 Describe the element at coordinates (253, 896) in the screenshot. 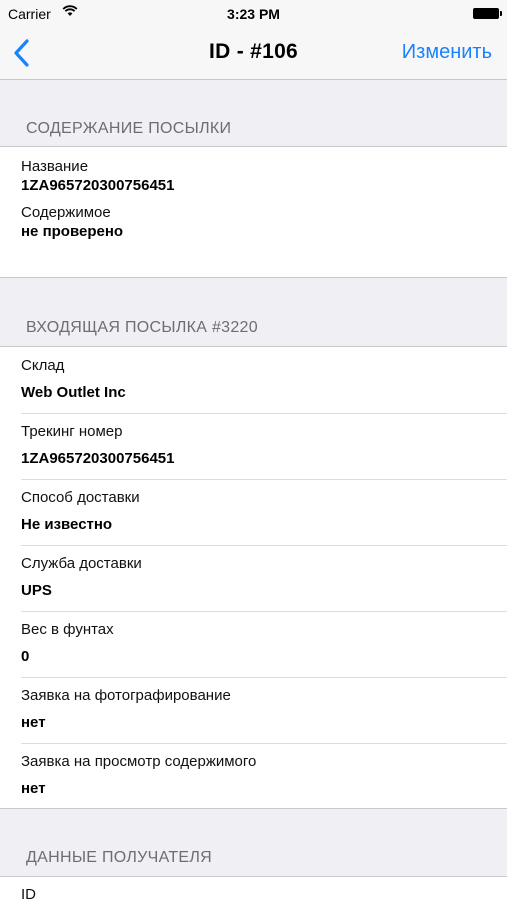

I see `recipient-group: ID` at that location.